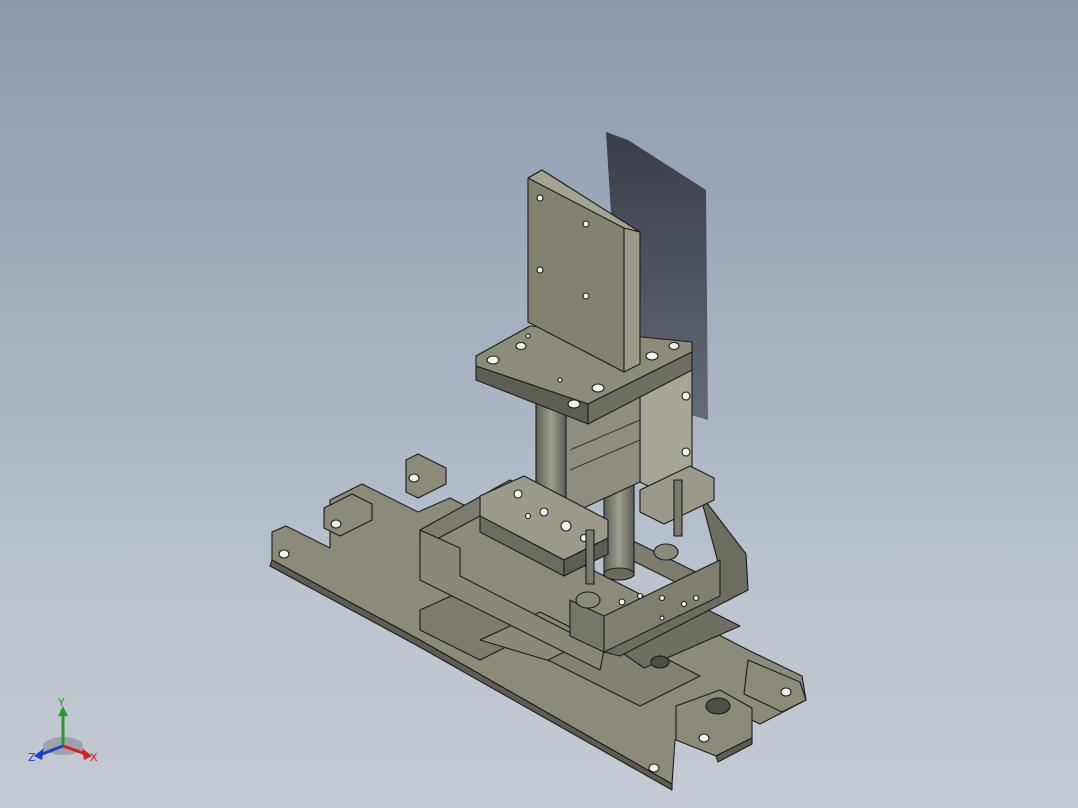 The height and width of the screenshot is (808, 1078). Describe the element at coordinates (61, 702) in the screenshot. I see `triad-y-label: Y` at that location.